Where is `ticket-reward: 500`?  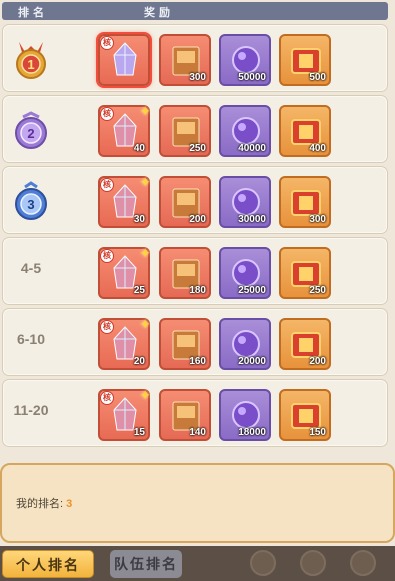
ticket-reward: 500 is located at coordinates (305, 60).